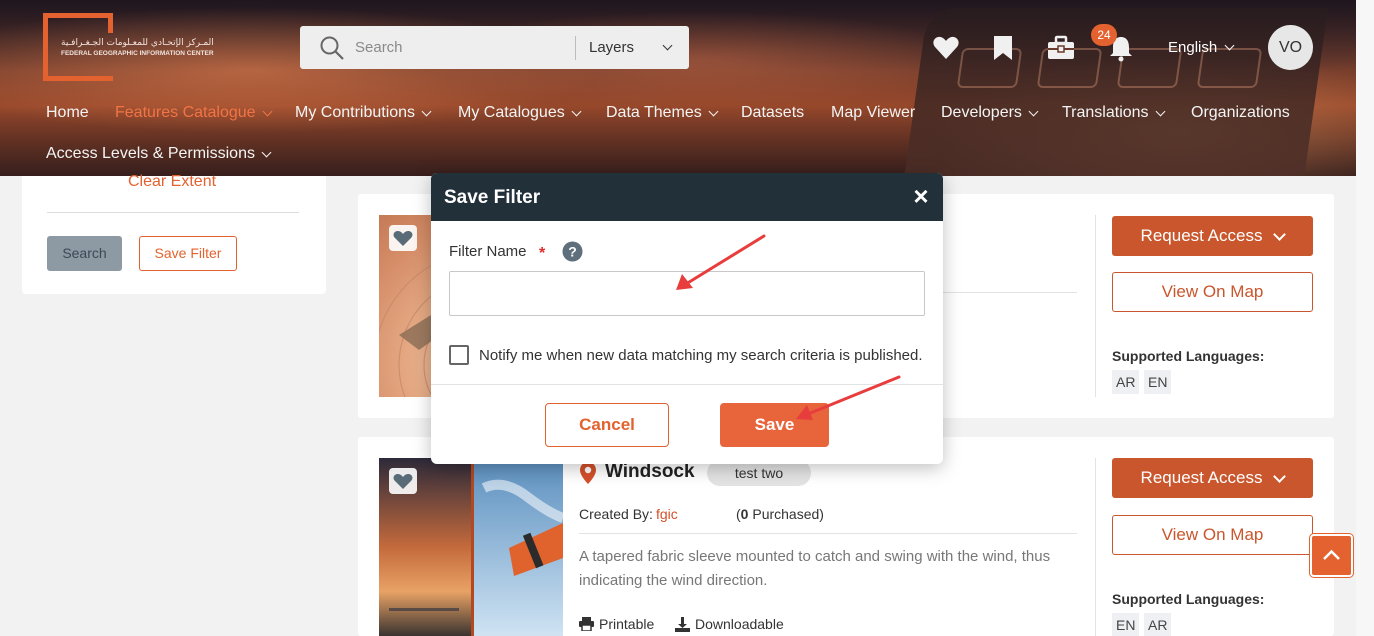  What do you see at coordinates (363, 113) in the screenshot?
I see `nav-item-my-contributions: My Contributions` at bounding box center [363, 113].